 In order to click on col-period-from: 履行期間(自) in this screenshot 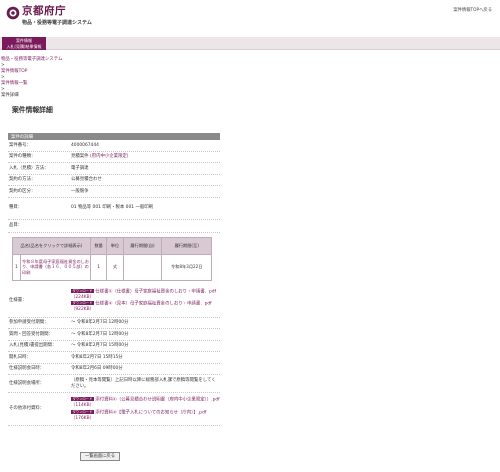, I will do `click(142, 245)`.